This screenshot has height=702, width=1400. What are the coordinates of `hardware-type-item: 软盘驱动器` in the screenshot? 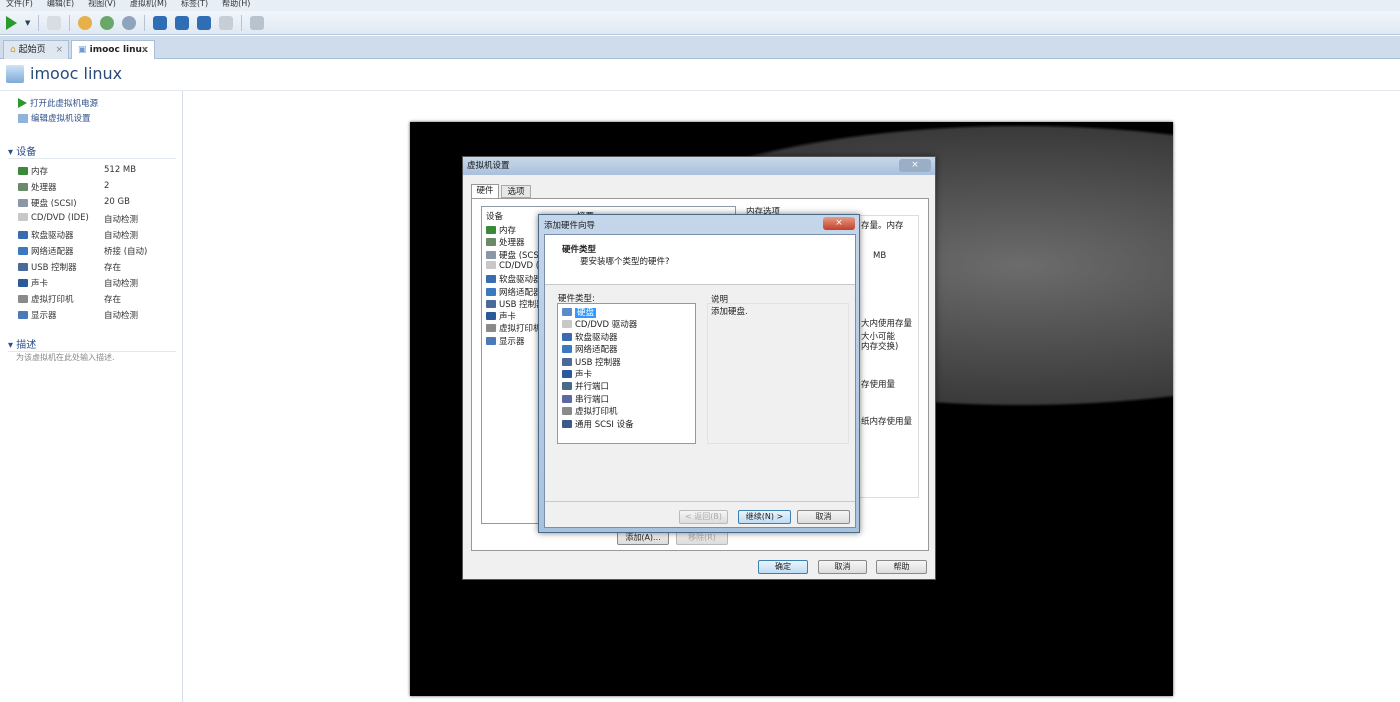 It's located at (590, 337).